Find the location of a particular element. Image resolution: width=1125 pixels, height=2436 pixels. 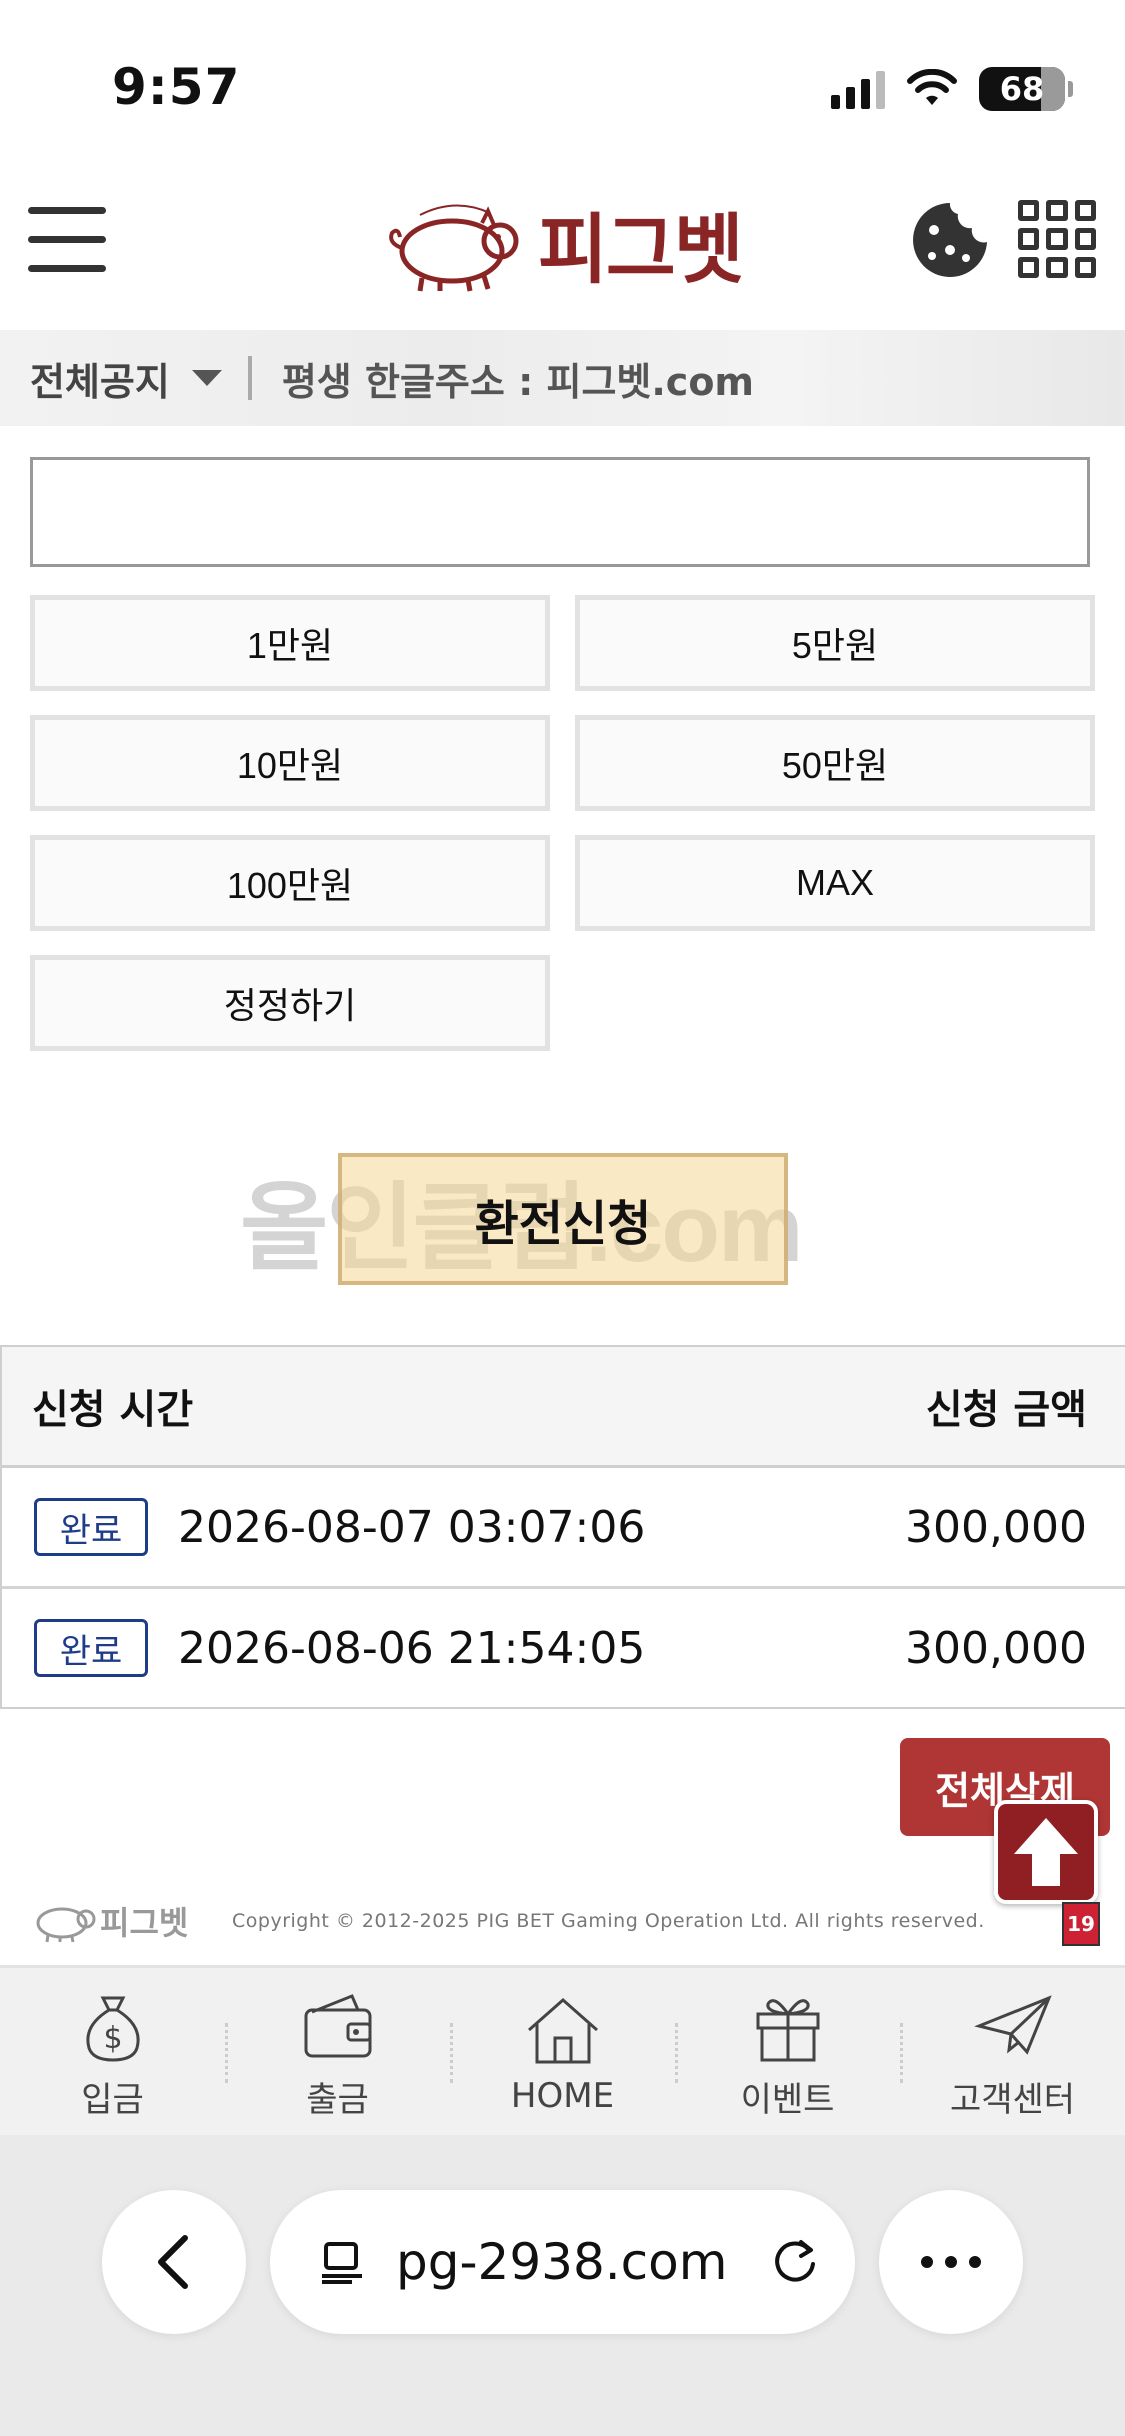

apps-grid-icon is located at coordinates (1057, 239).